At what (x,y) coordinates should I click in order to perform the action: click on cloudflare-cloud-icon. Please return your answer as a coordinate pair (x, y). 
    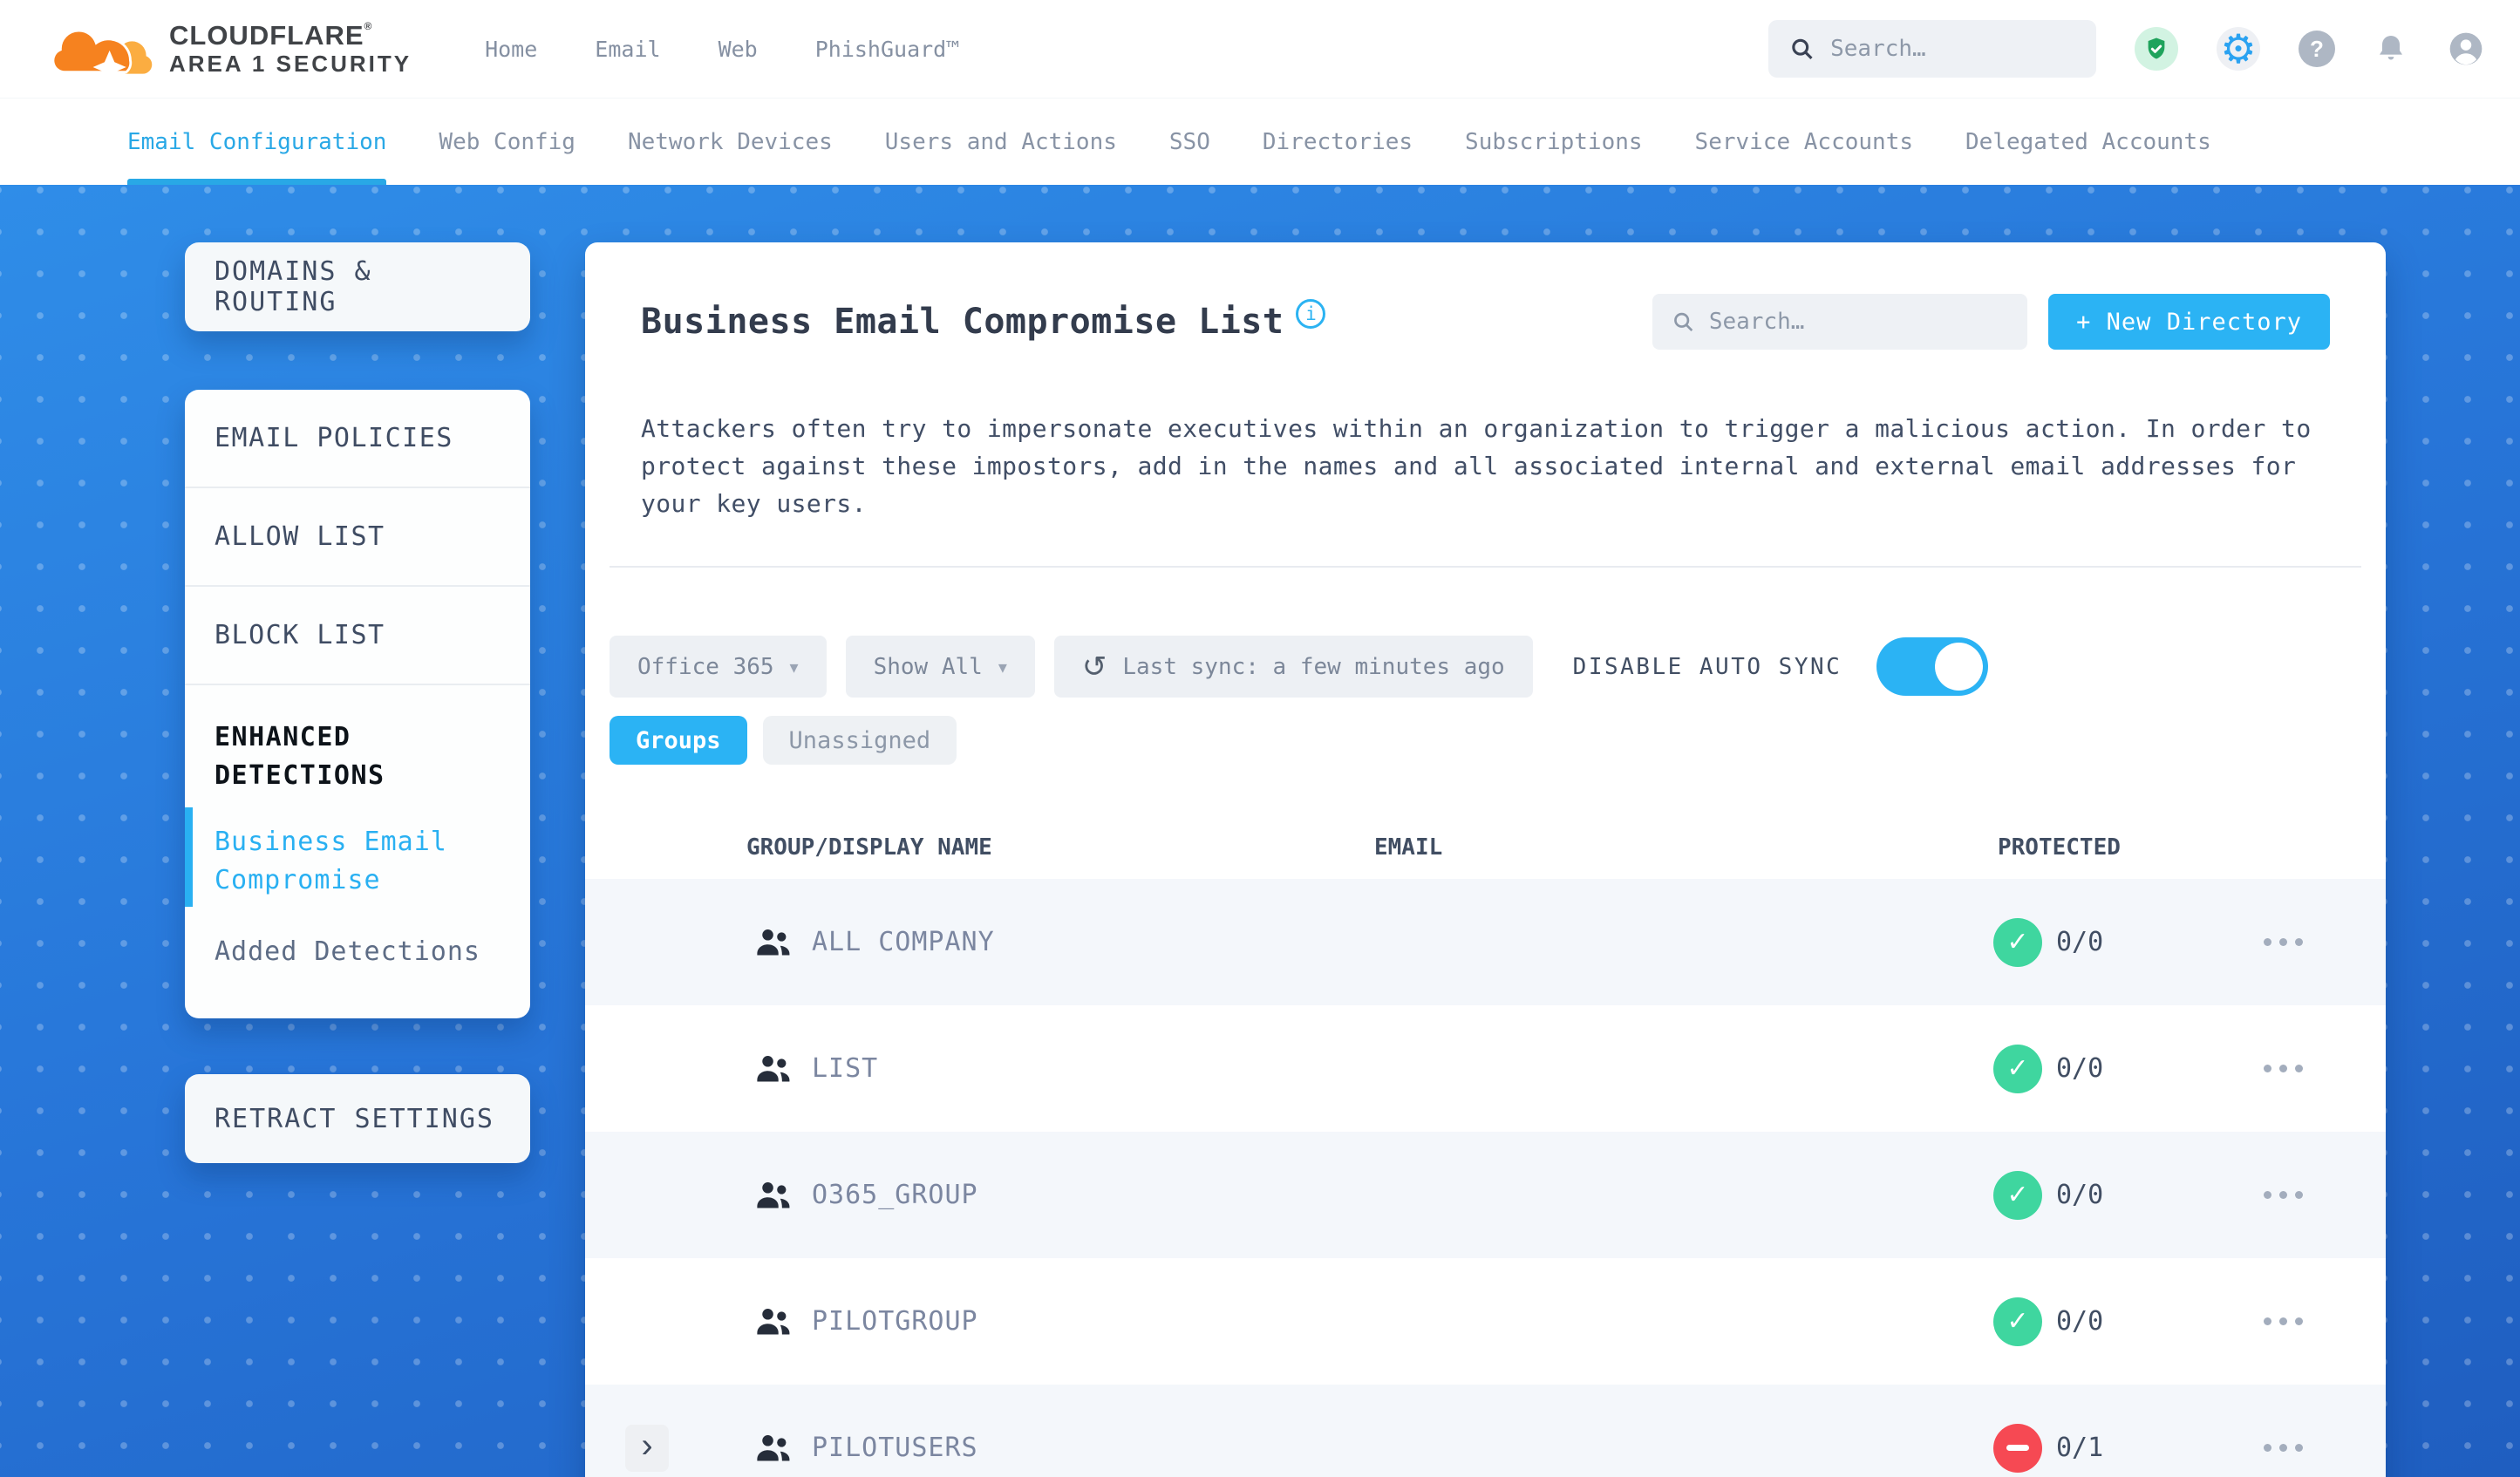
    Looking at the image, I should click on (102, 57).